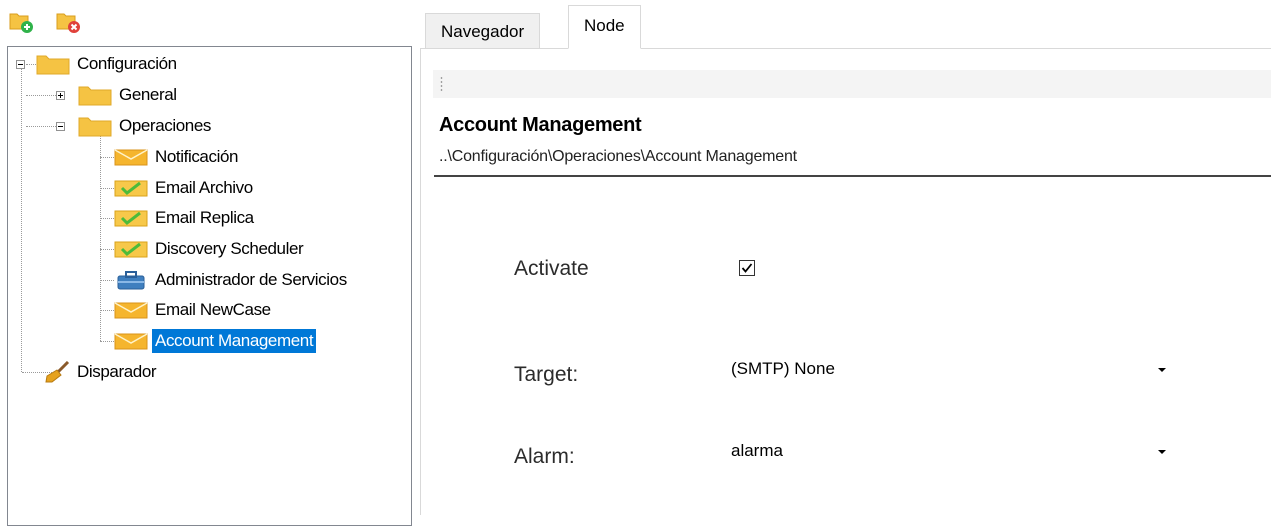  I want to click on tree-node-operaciones: Operaciones, so click(146, 126).